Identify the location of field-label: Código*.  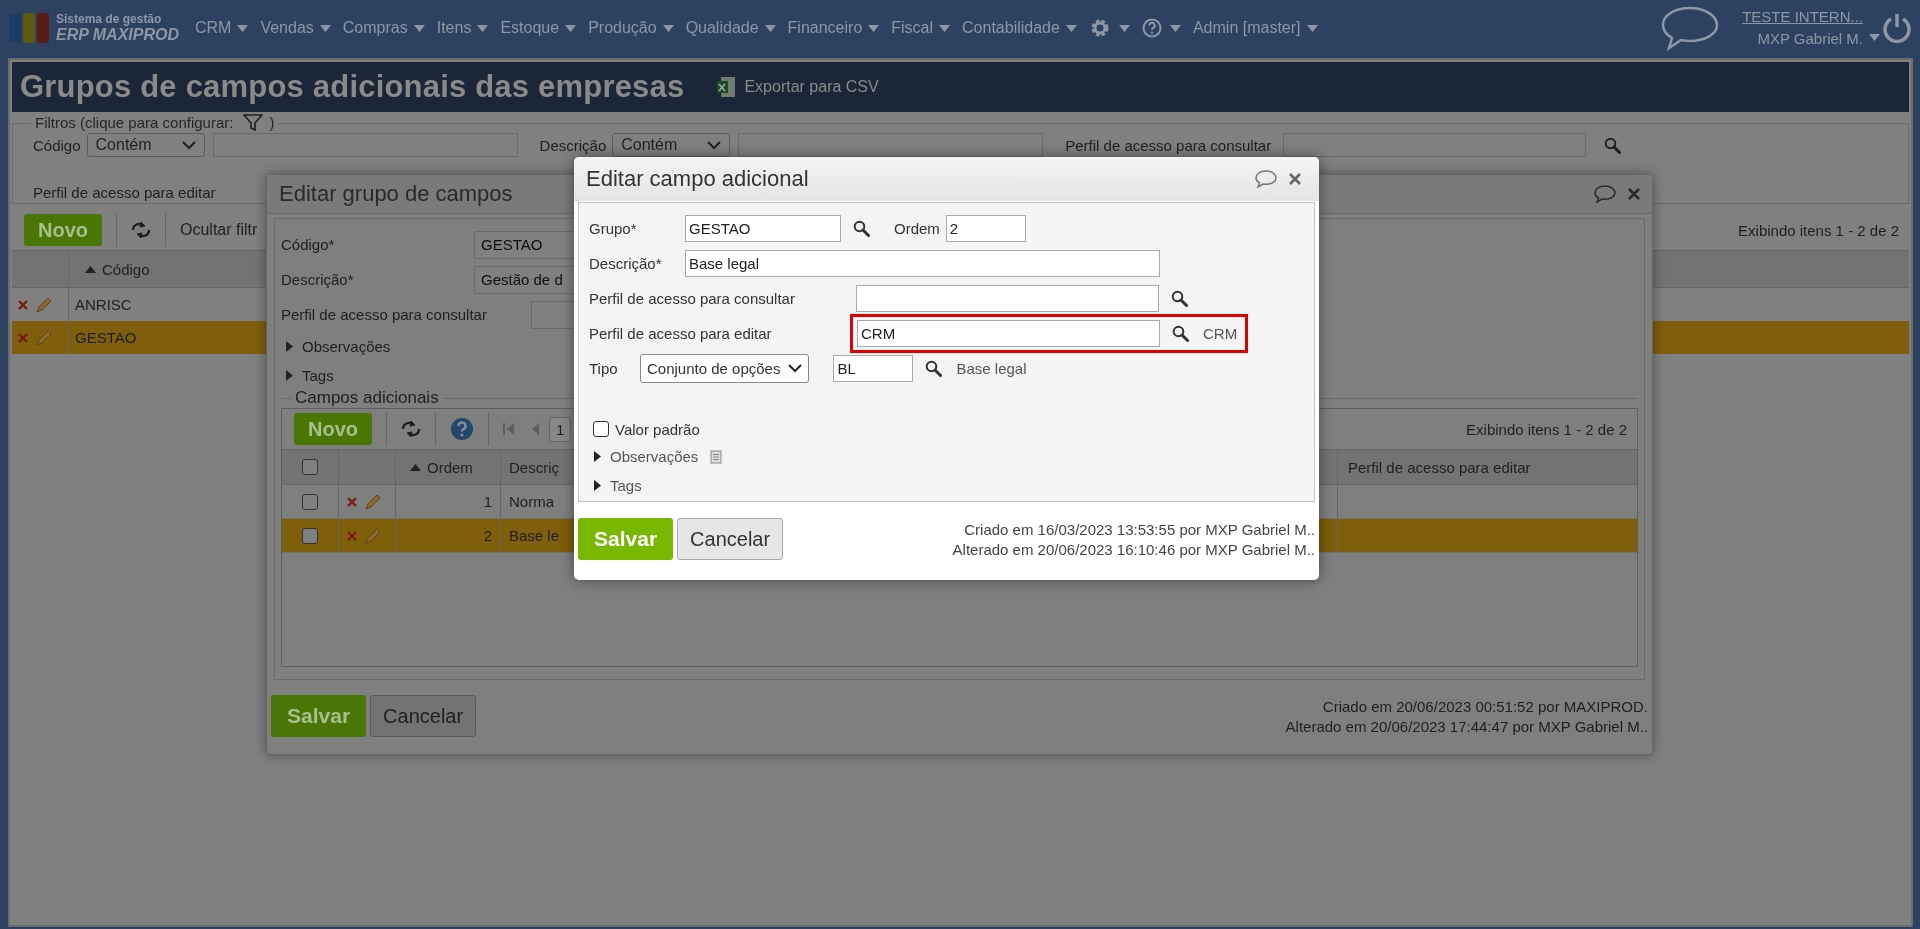
(308, 244).